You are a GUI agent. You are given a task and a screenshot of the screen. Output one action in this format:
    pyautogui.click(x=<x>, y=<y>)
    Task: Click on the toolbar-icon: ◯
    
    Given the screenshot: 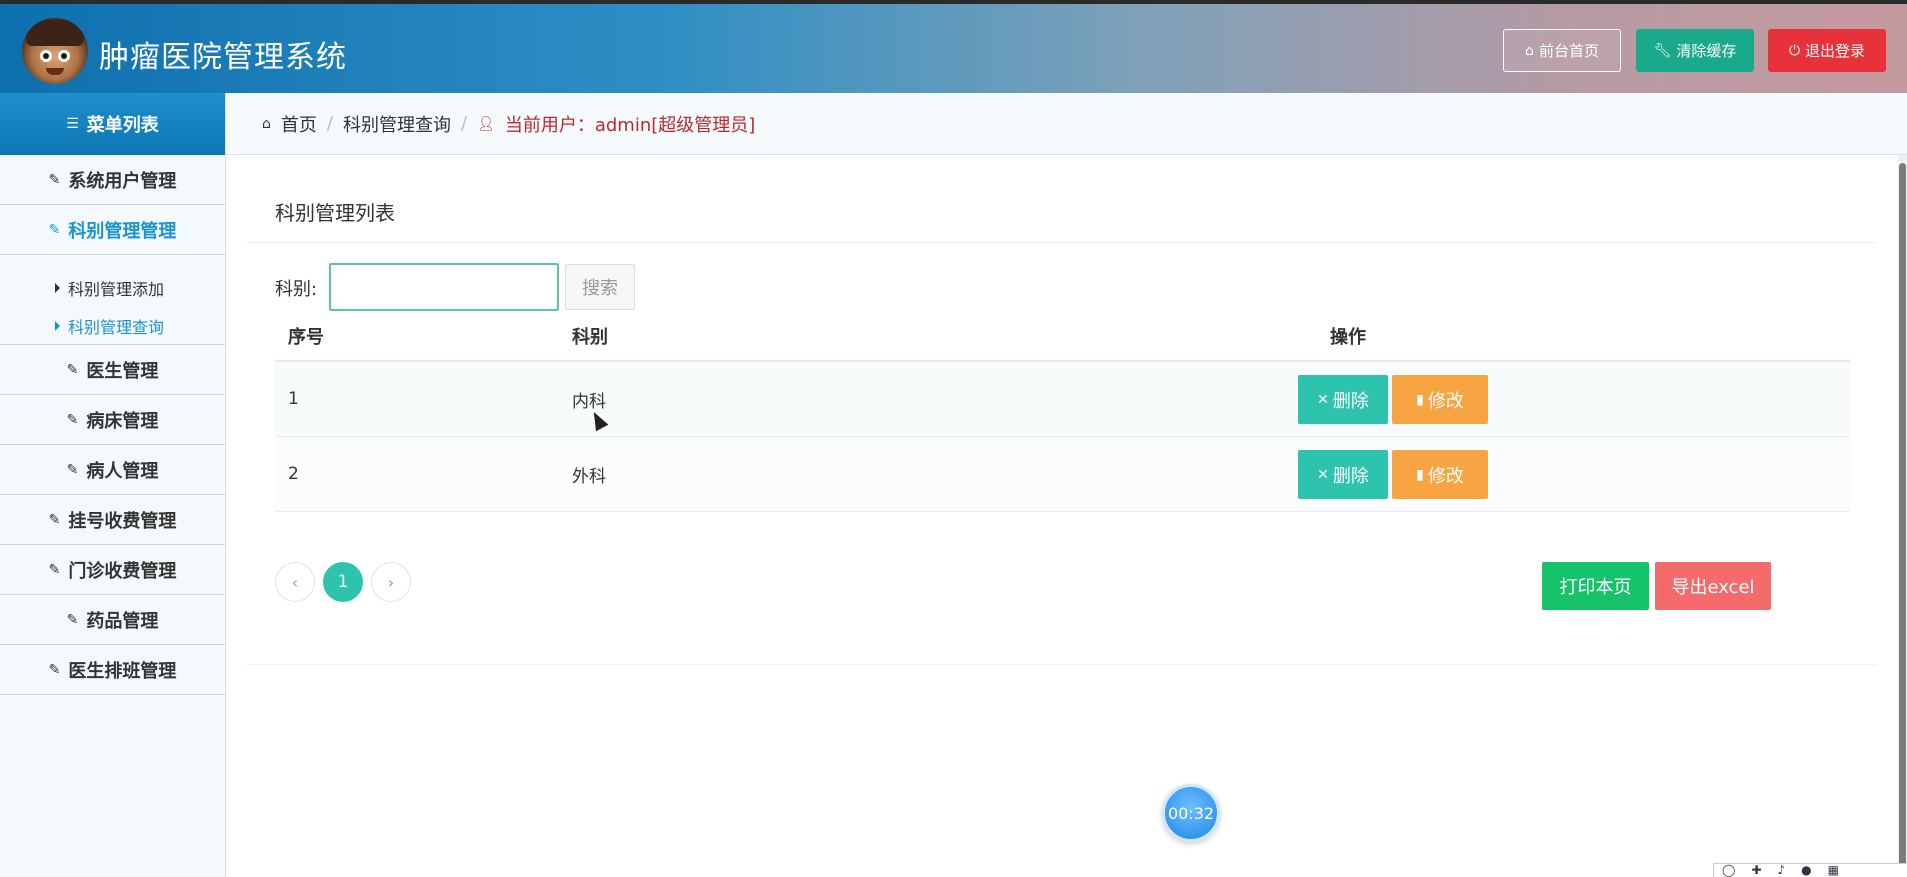 What is the action you would take?
    pyautogui.click(x=1728, y=870)
    